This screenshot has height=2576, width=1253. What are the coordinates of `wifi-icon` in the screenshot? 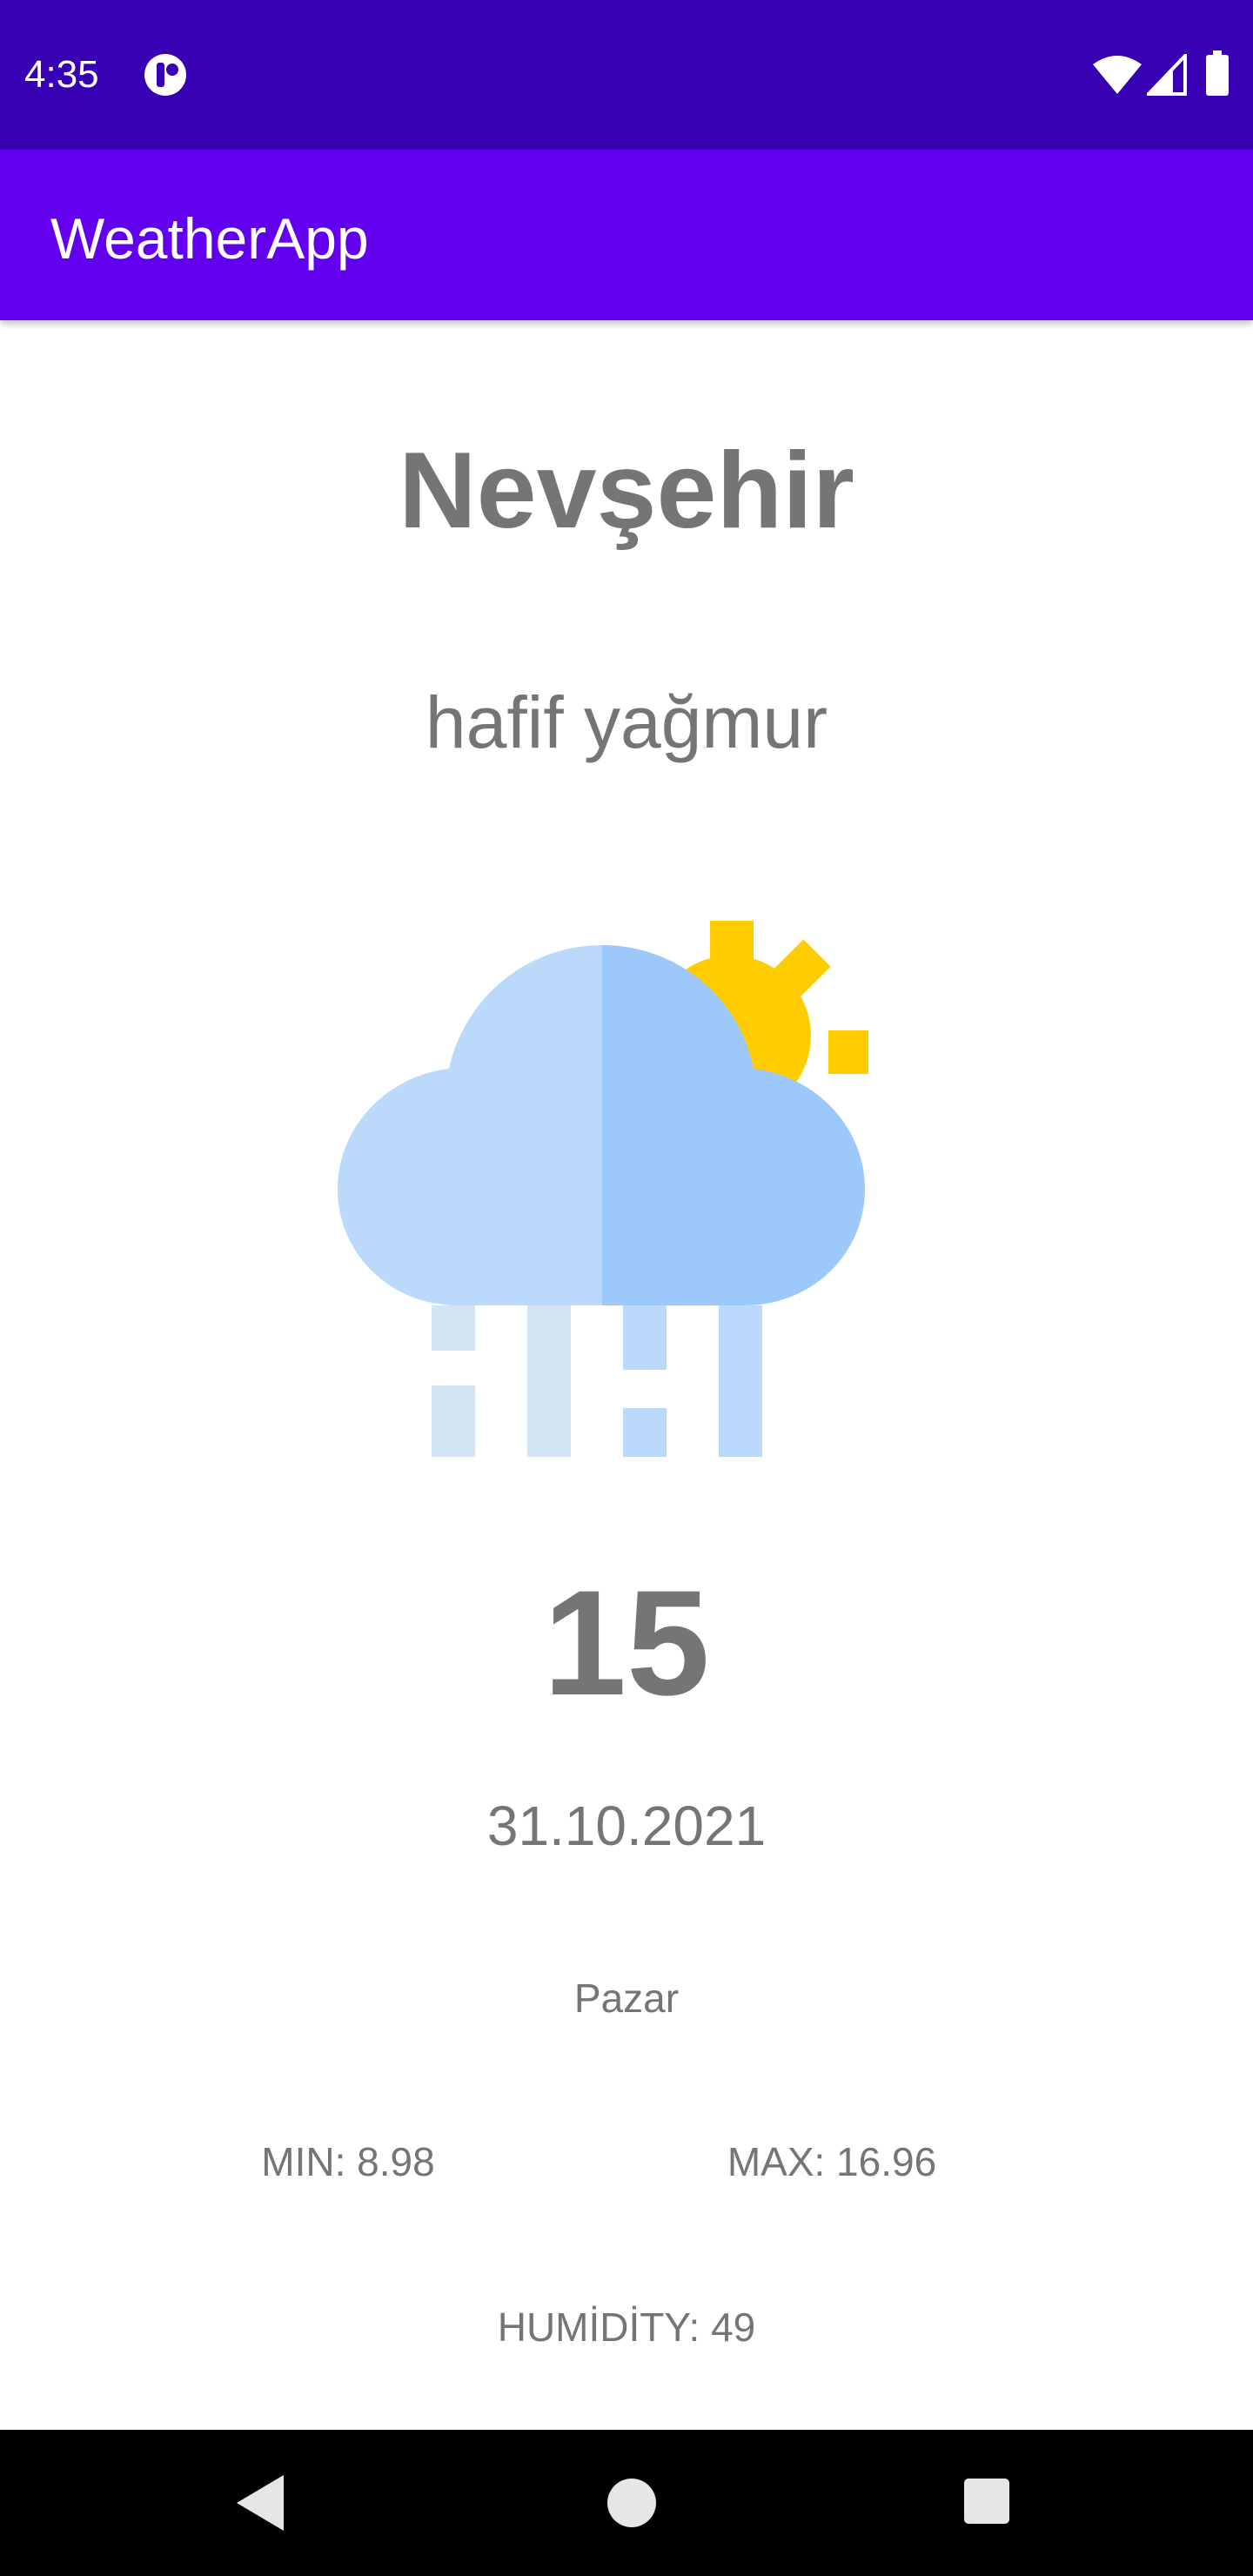 It's located at (1117, 75).